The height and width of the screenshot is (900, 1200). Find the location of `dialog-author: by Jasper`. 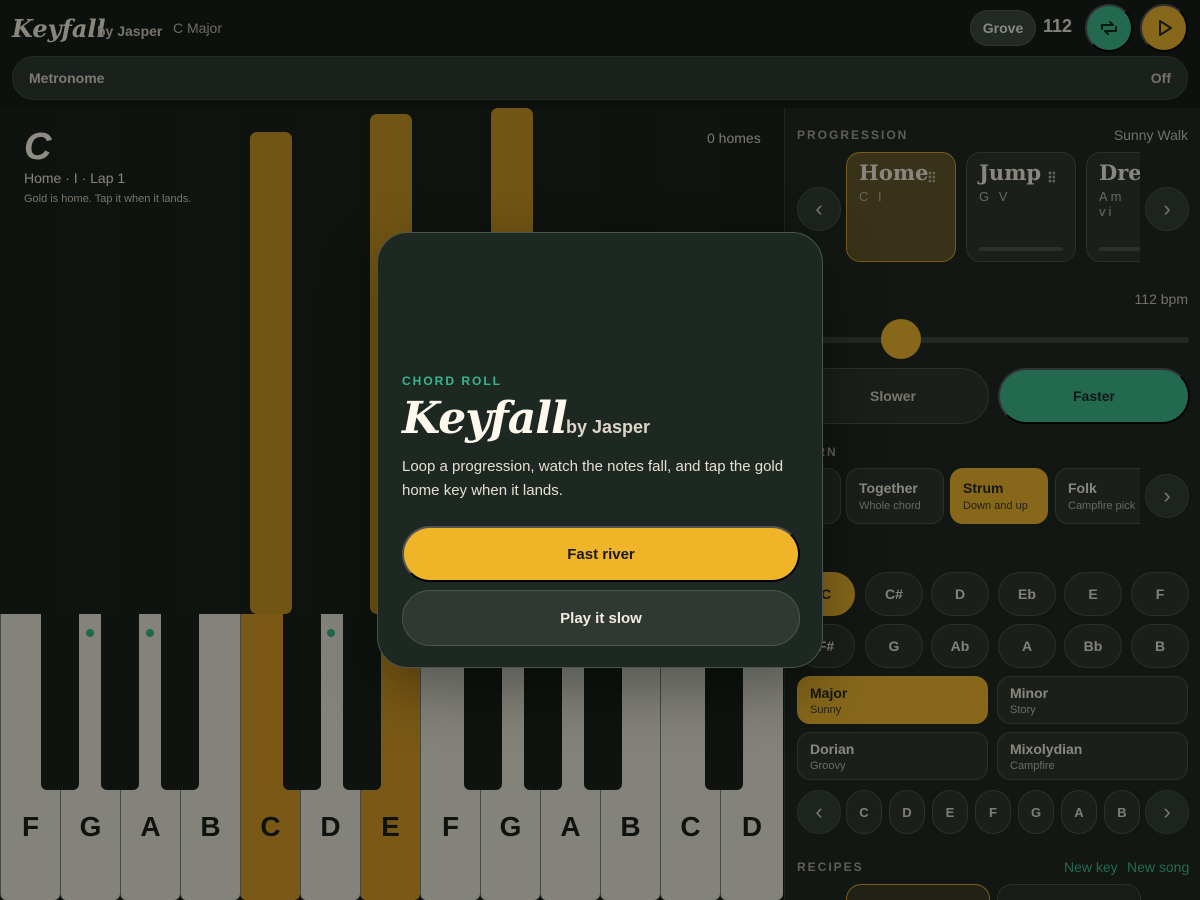

dialog-author: by Jasper is located at coordinates (608, 427).